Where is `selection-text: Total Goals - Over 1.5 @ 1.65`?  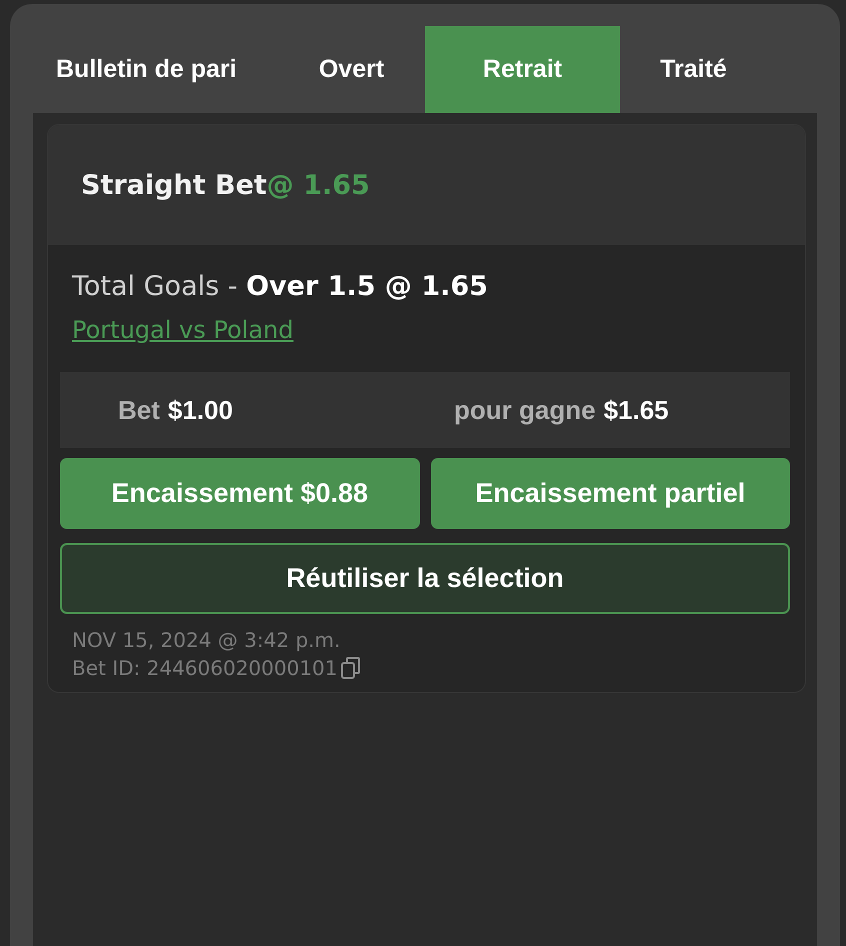 selection-text: Total Goals - Over 1.5 @ 1.65 is located at coordinates (279, 286).